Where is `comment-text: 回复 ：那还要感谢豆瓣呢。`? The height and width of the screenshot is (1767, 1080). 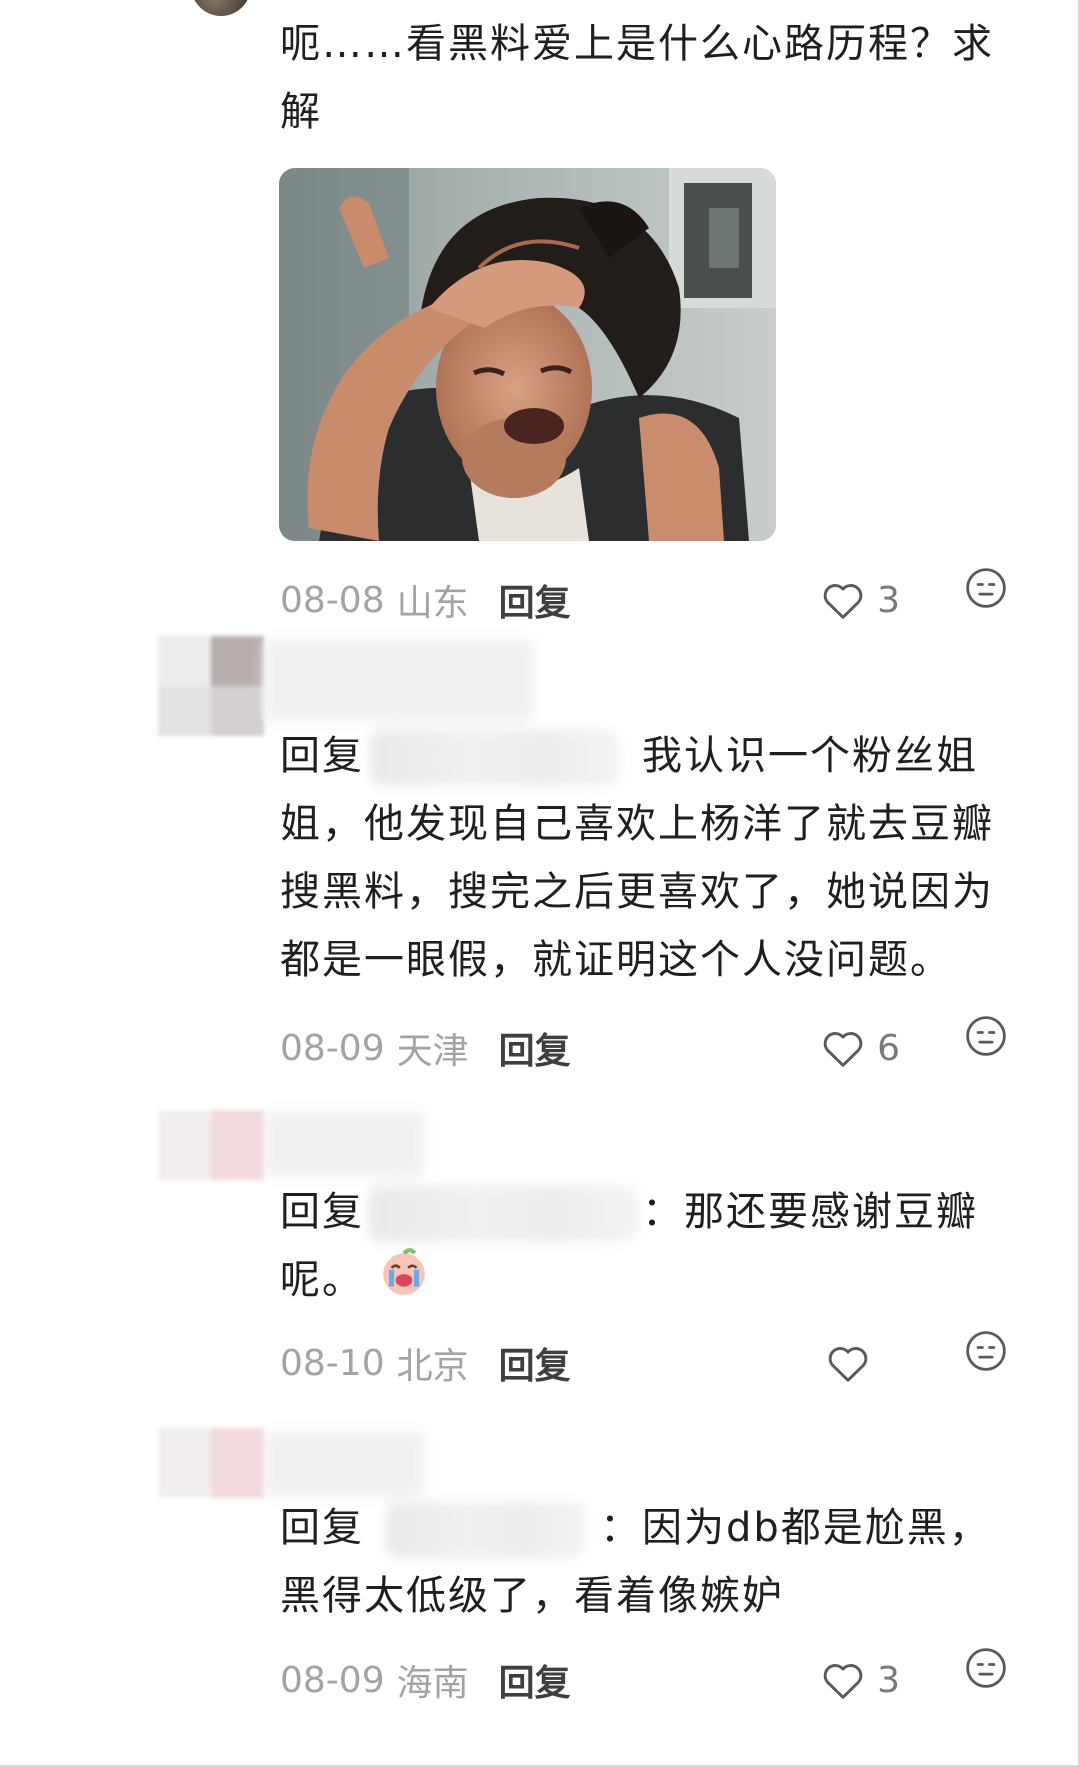
comment-text: 回复 ：那还要感谢豆瓣呢。 is located at coordinates (650, 1248).